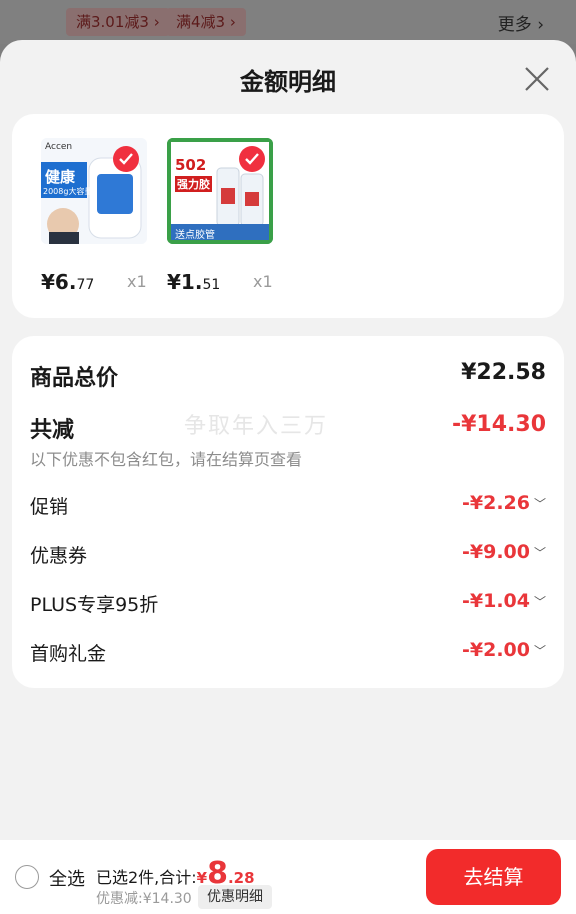  I want to click on product-item: Accen 健康 2008g大容量 ¥6.77 x1, so click(101, 216).